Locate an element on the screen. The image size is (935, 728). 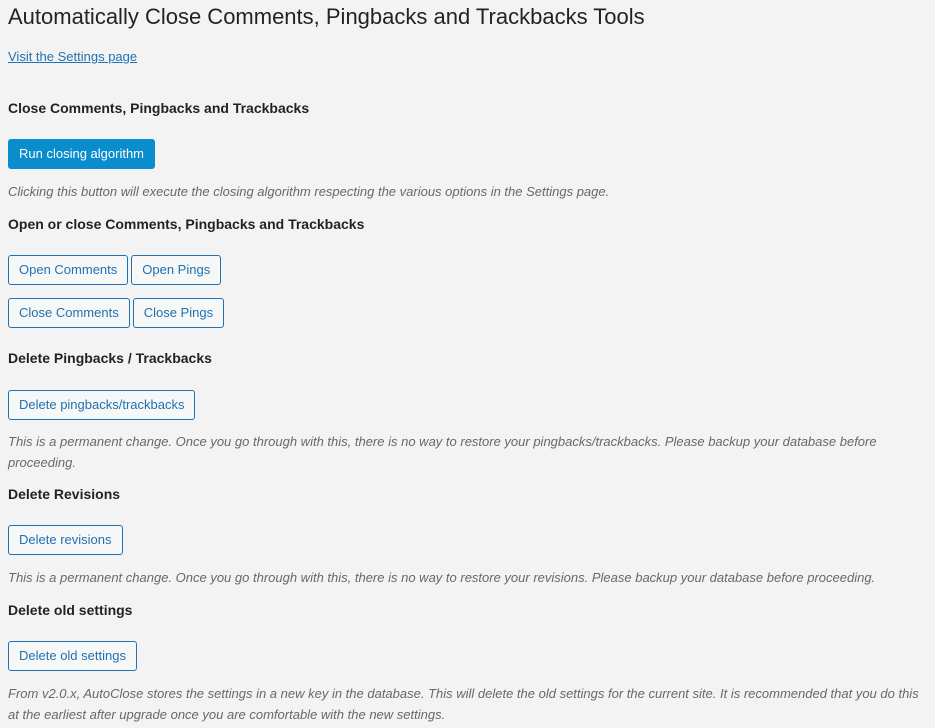
settings-page-link: Visit the Settings page is located at coordinates (72, 57).